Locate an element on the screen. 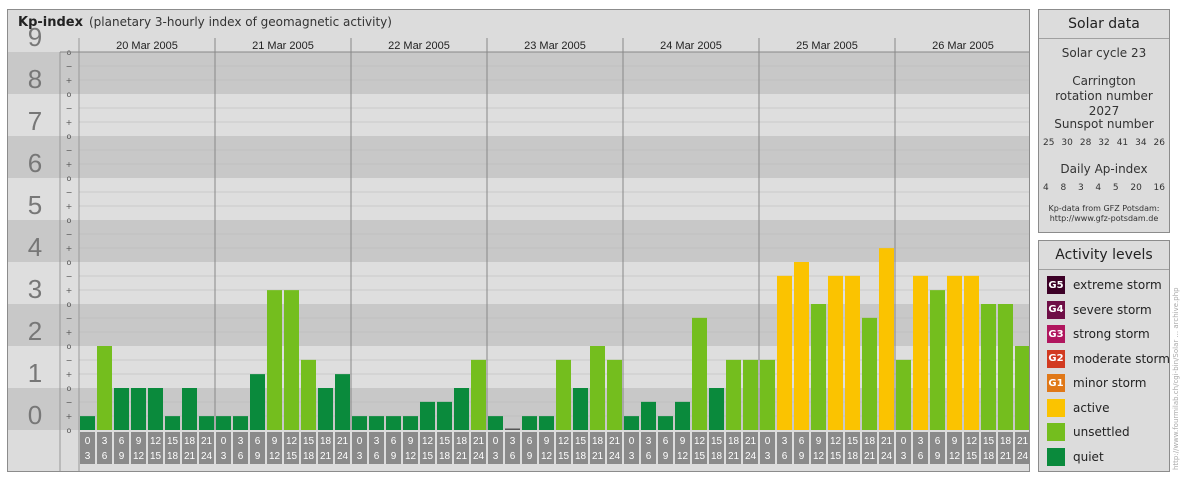 The height and width of the screenshot is (480, 1184). legend-label: quiet is located at coordinates (1088, 456).